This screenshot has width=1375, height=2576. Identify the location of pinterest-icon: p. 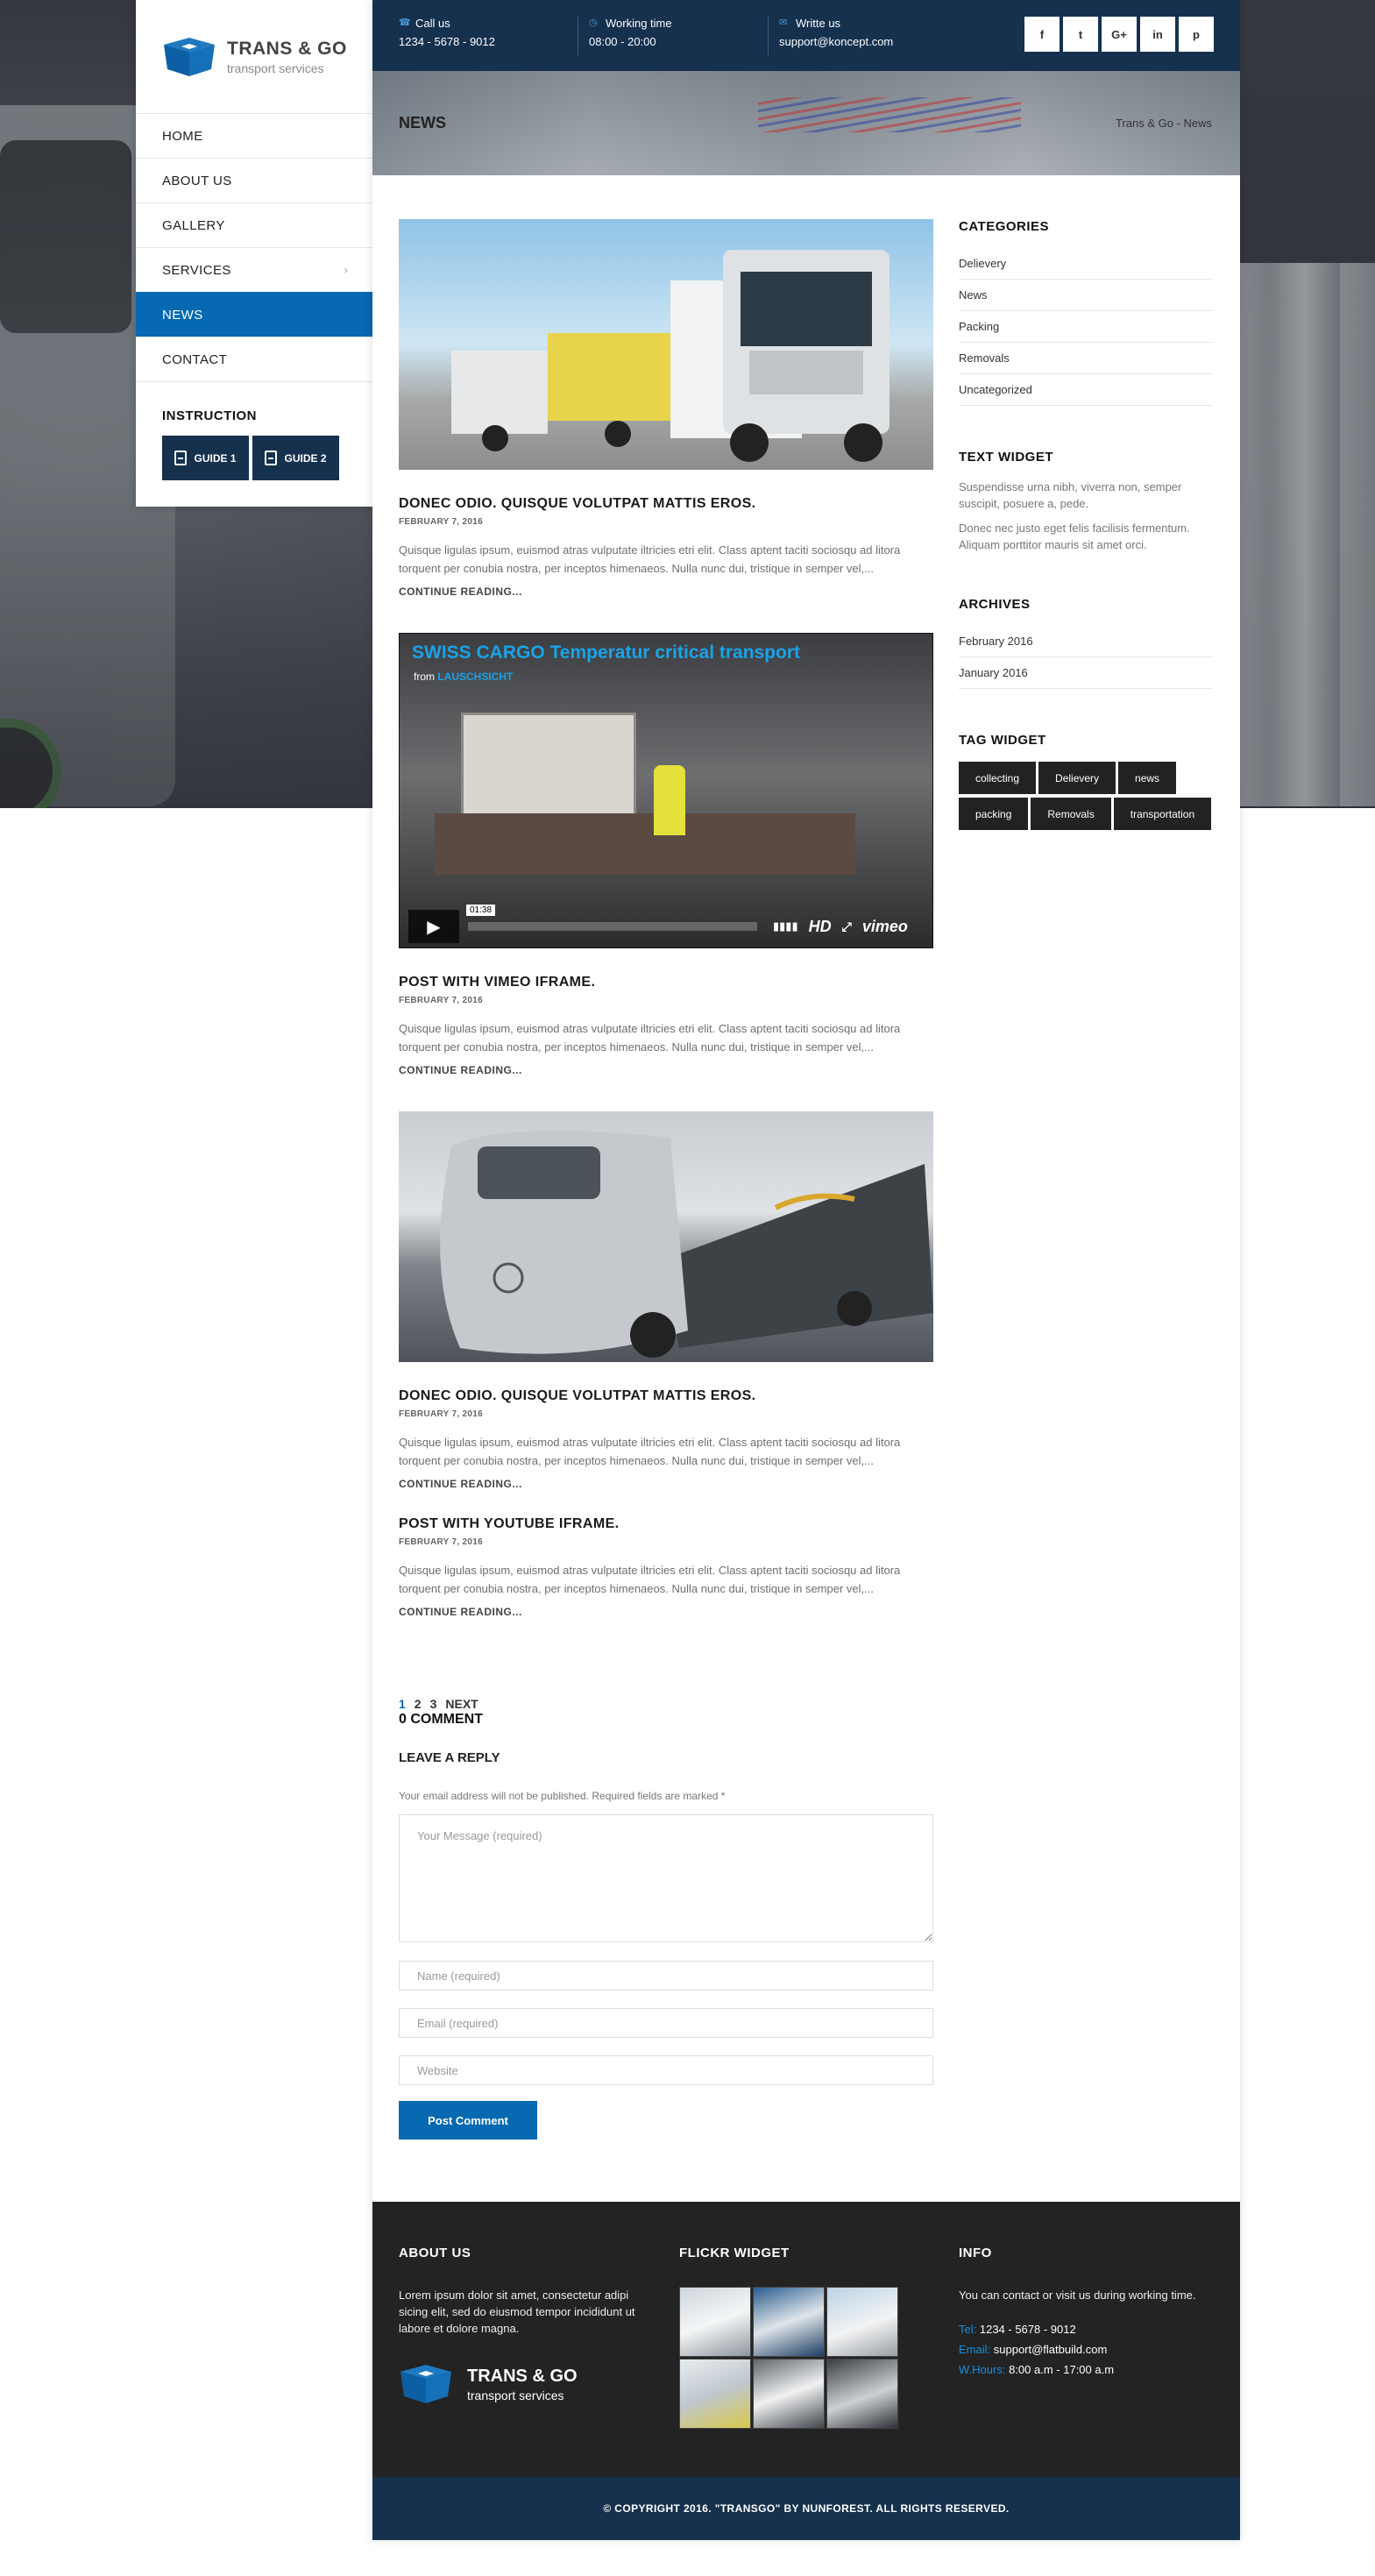
(1196, 34).